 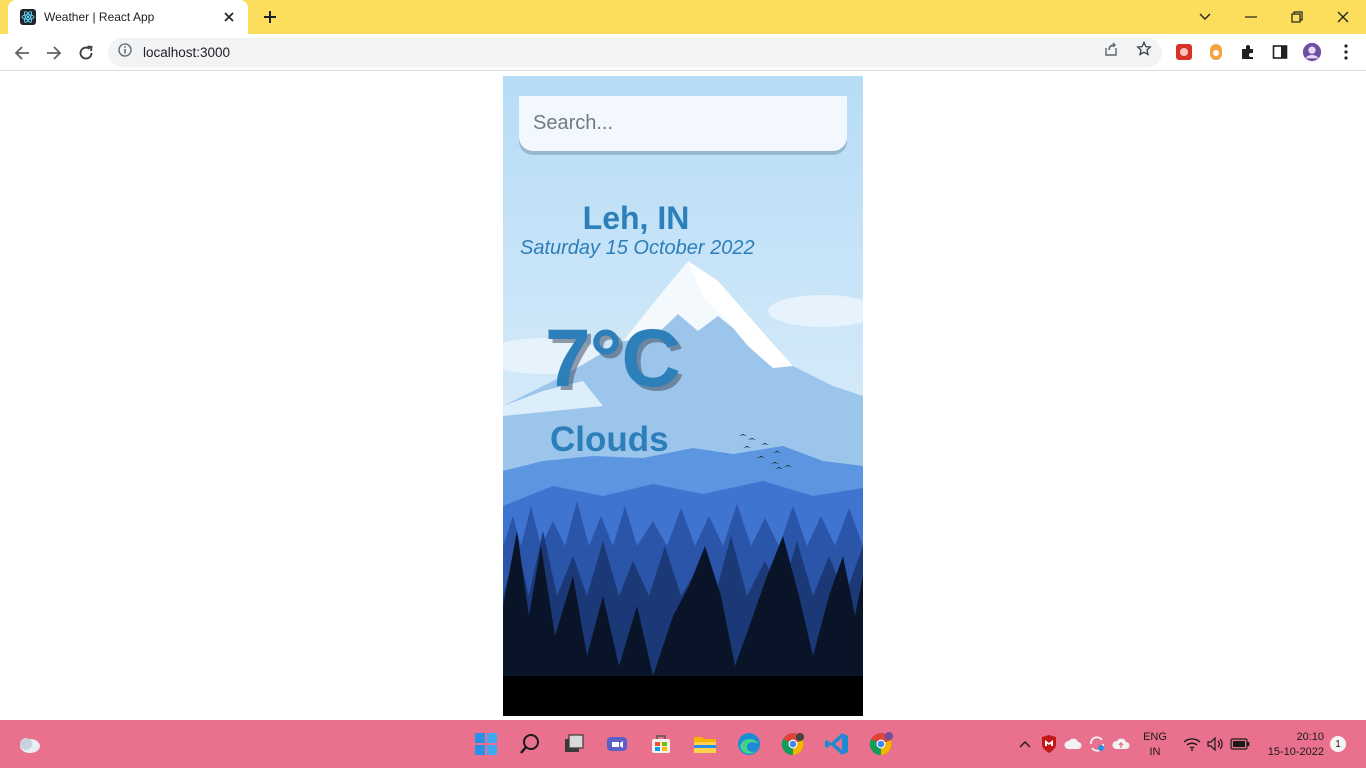 I want to click on side-panel-icon, so click(x=1280, y=52).